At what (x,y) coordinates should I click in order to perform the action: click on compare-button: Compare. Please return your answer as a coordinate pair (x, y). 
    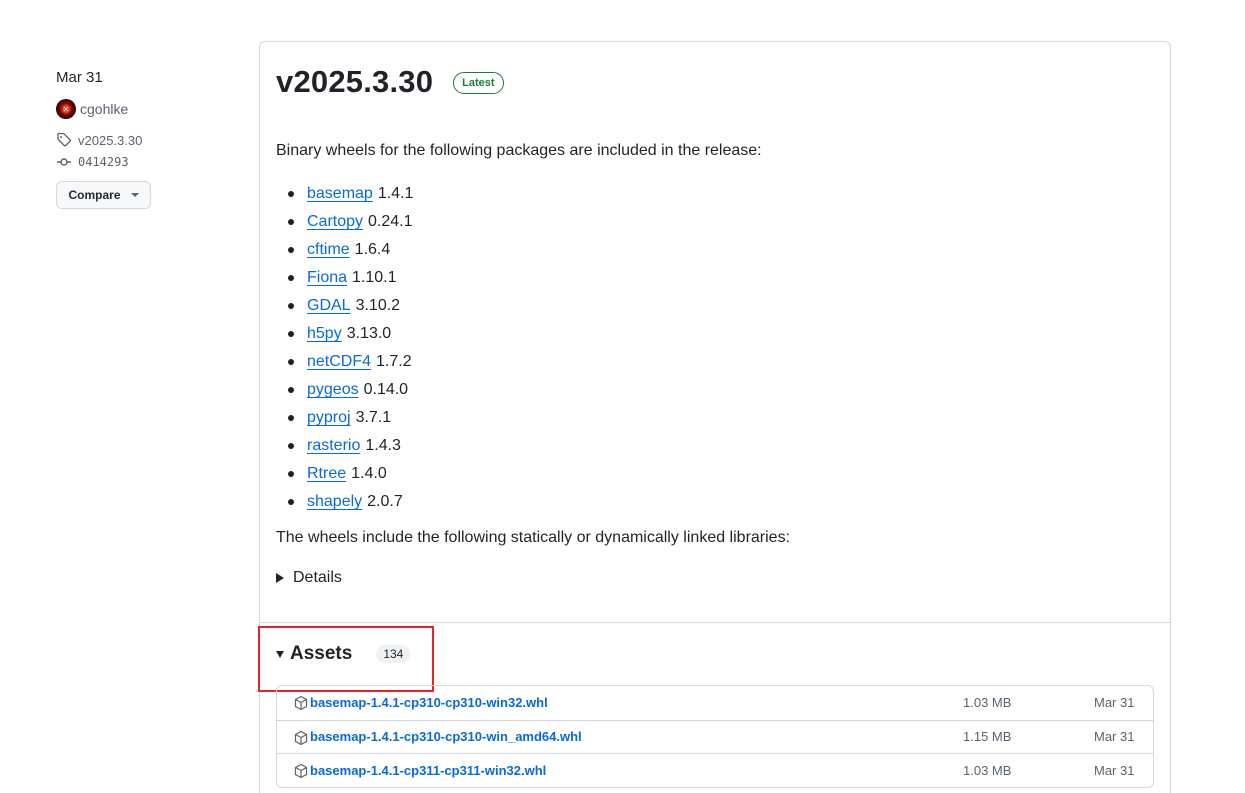
    Looking at the image, I should click on (103, 195).